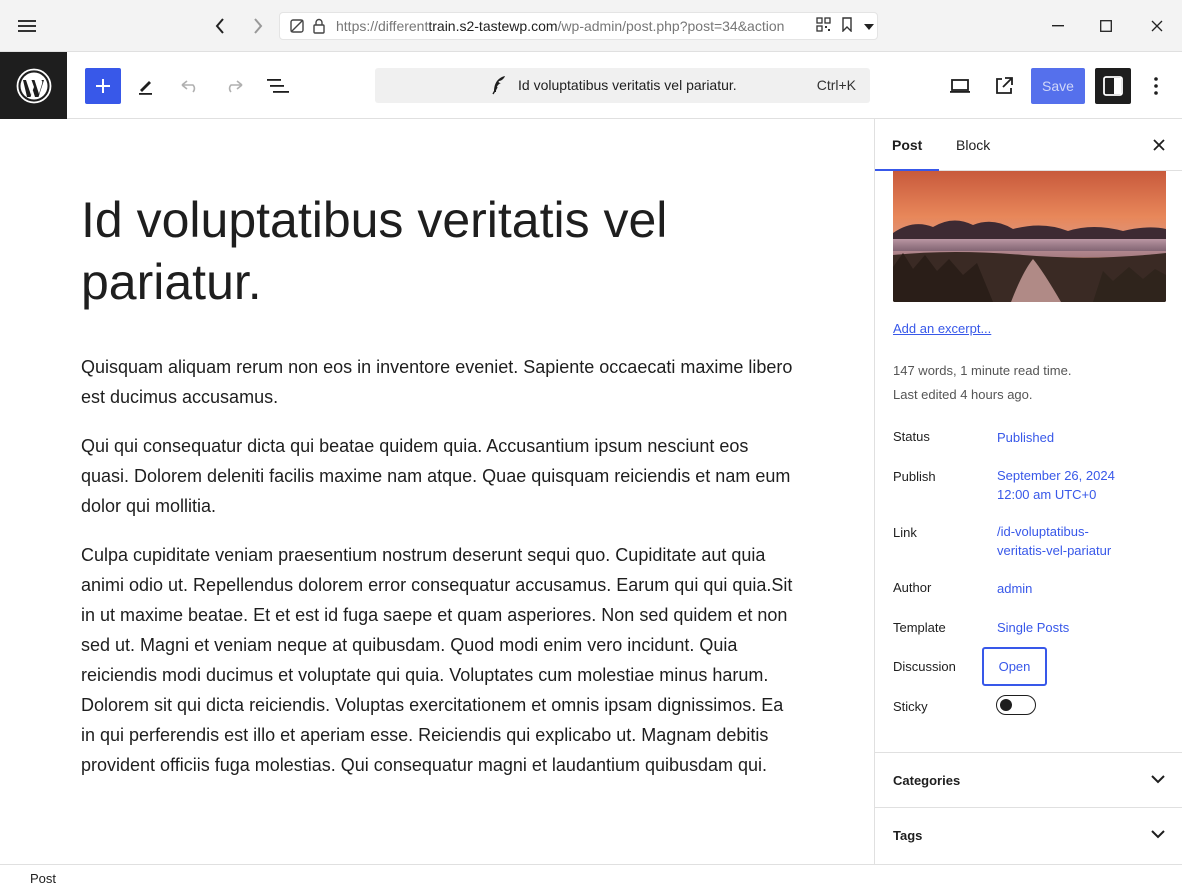 The image size is (1182, 890). Describe the element at coordinates (912, 587) in the screenshot. I see `author-label: Author` at that location.